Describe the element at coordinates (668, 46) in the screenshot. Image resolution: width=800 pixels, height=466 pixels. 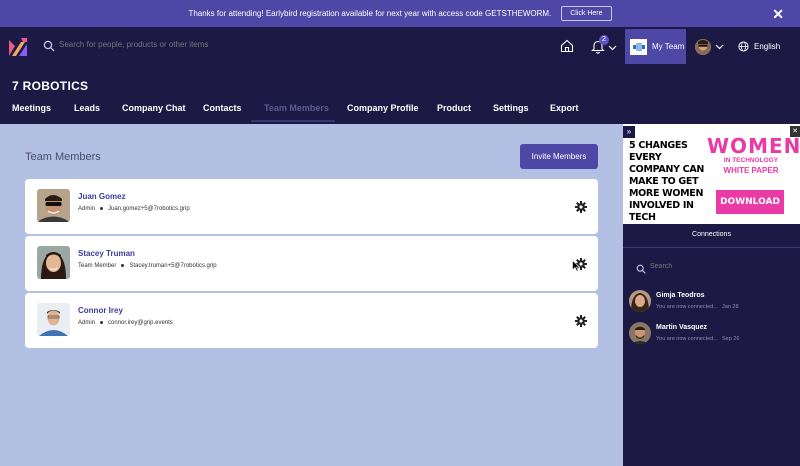
I see `my-team-label: My Team` at that location.